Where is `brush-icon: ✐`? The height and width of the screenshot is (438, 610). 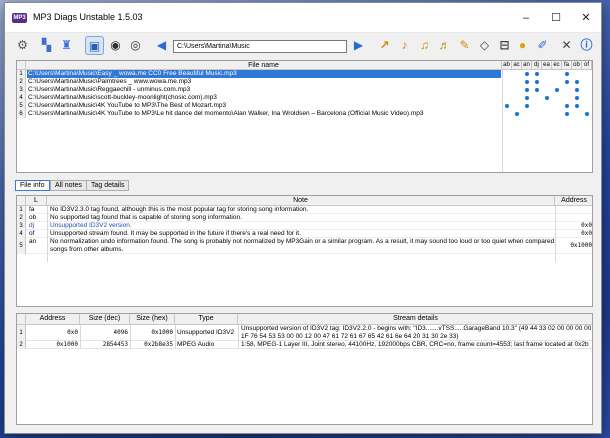 brush-icon: ✐ is located at coordinates (542, 45).